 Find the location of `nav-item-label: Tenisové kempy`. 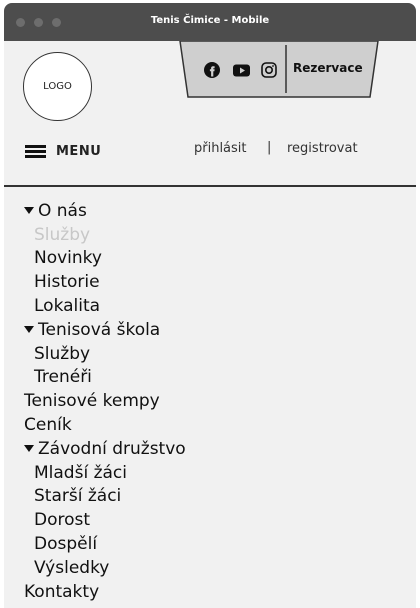

nav-item-label: Tenisové kempy is located at coordinates (92, 401).